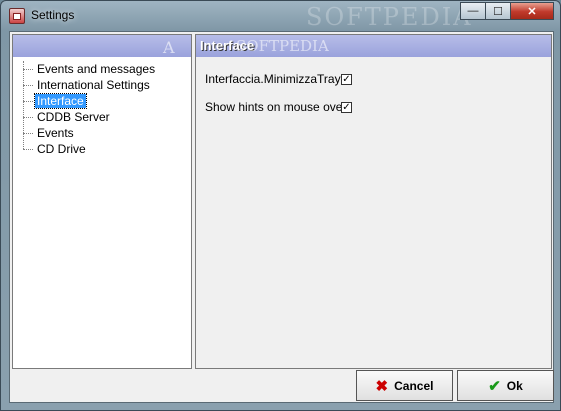 This screenshot has width=561, height=411. I want to click on minimize-icon: —, so click(473, 11).